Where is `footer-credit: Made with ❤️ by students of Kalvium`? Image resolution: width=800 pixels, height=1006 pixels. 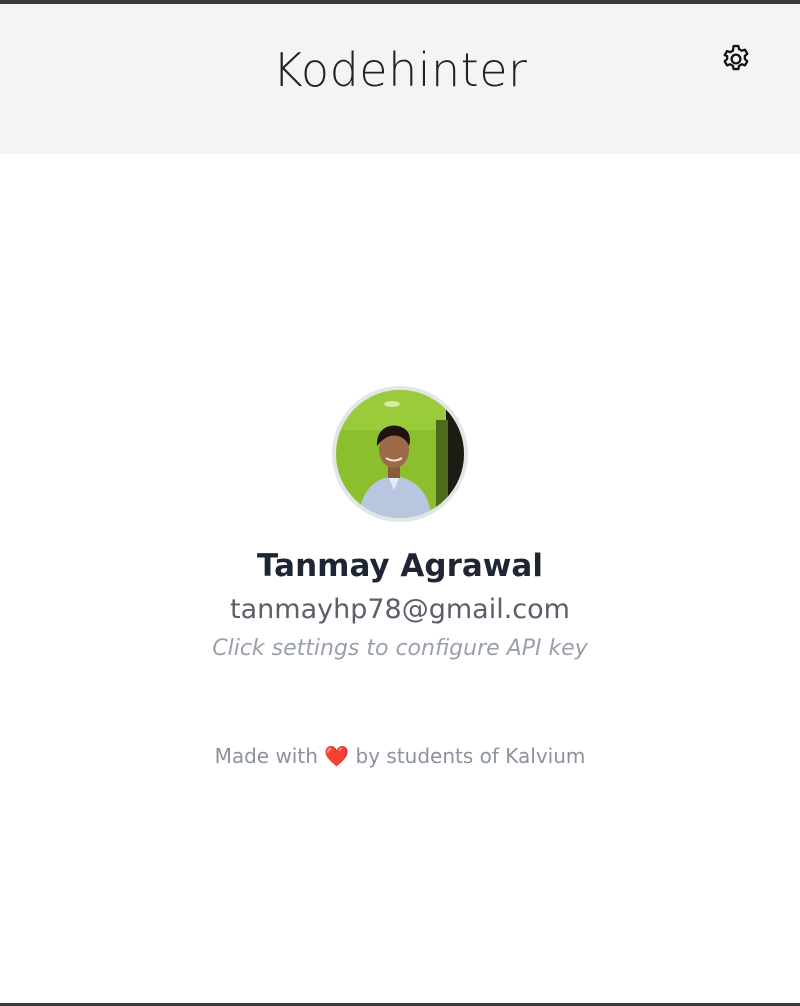
footer-credit: Made with ❤️ by students of Kalvium is located at coordinates (400, 756).